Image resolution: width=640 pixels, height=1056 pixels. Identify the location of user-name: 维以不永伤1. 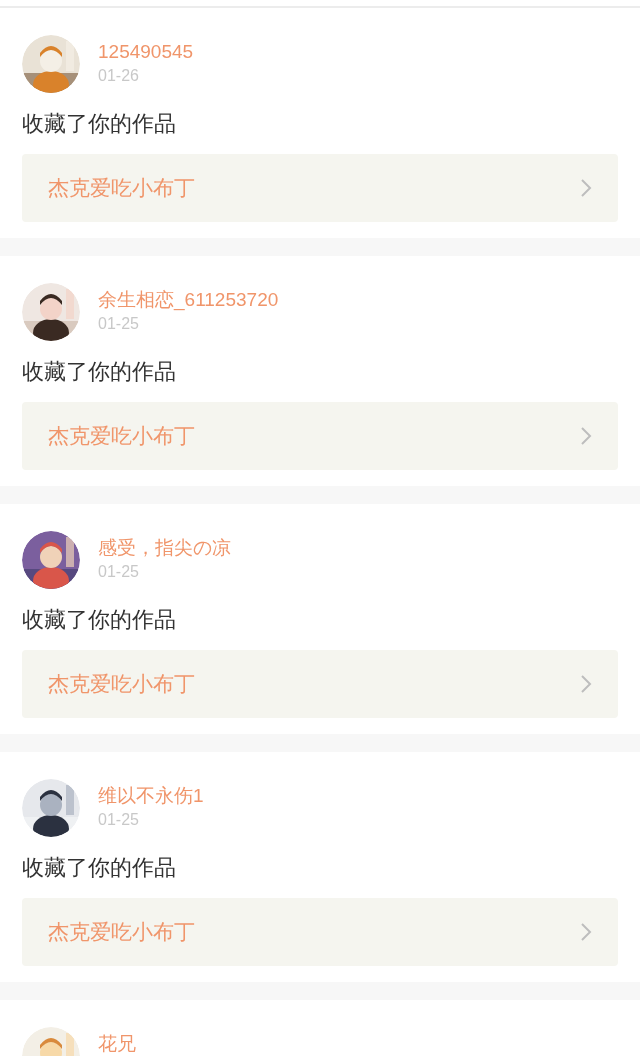
(151, 796).